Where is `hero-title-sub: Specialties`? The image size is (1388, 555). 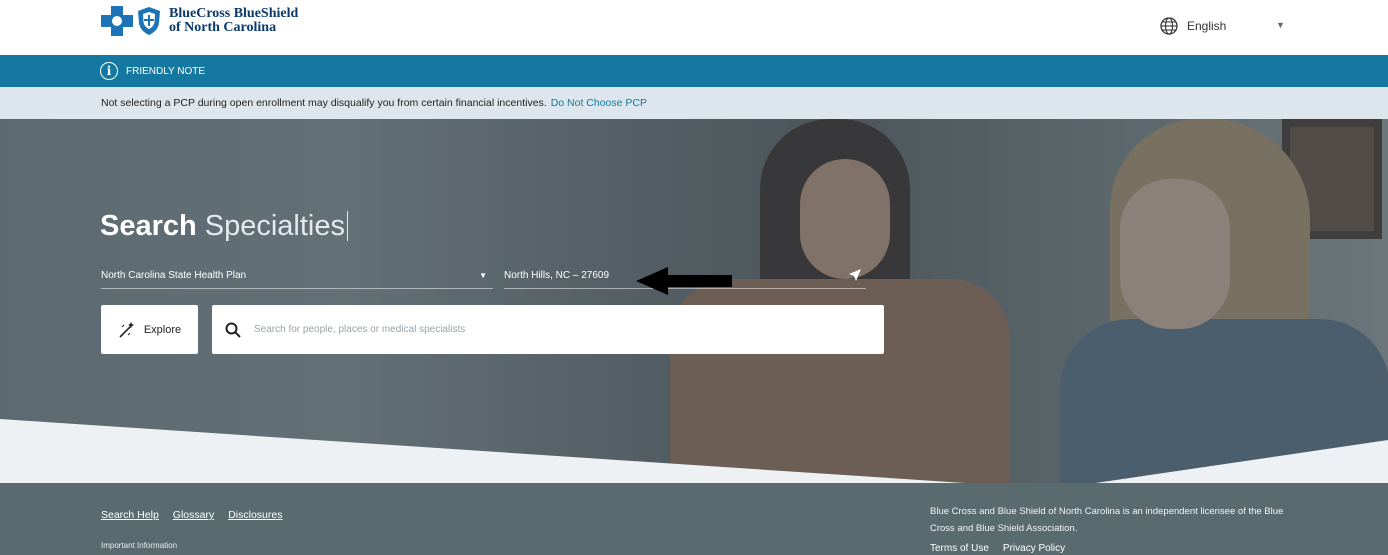
hero-title-sub: Specialties is located at coordinates (274, 226).